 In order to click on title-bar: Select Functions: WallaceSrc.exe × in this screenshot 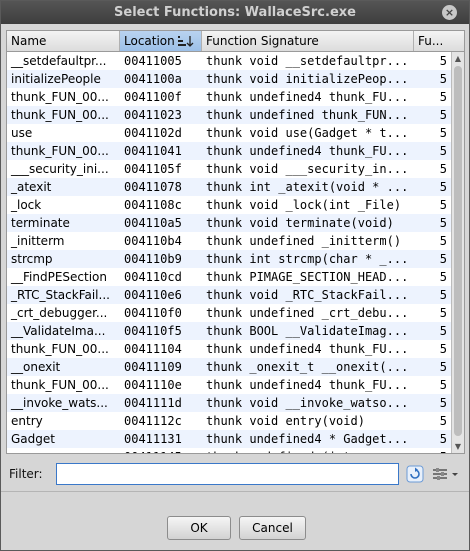, I will do `click(235, 12)`.